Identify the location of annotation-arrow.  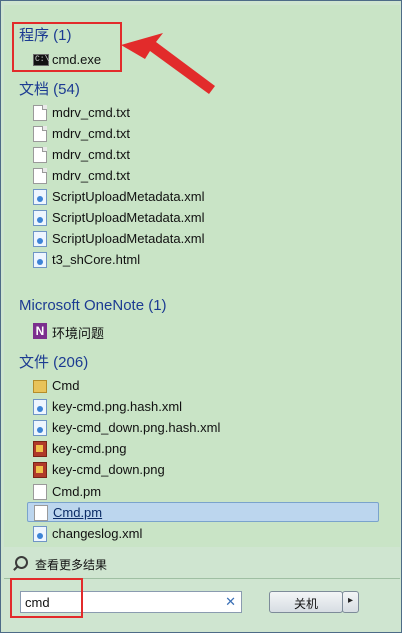
(168, 63).